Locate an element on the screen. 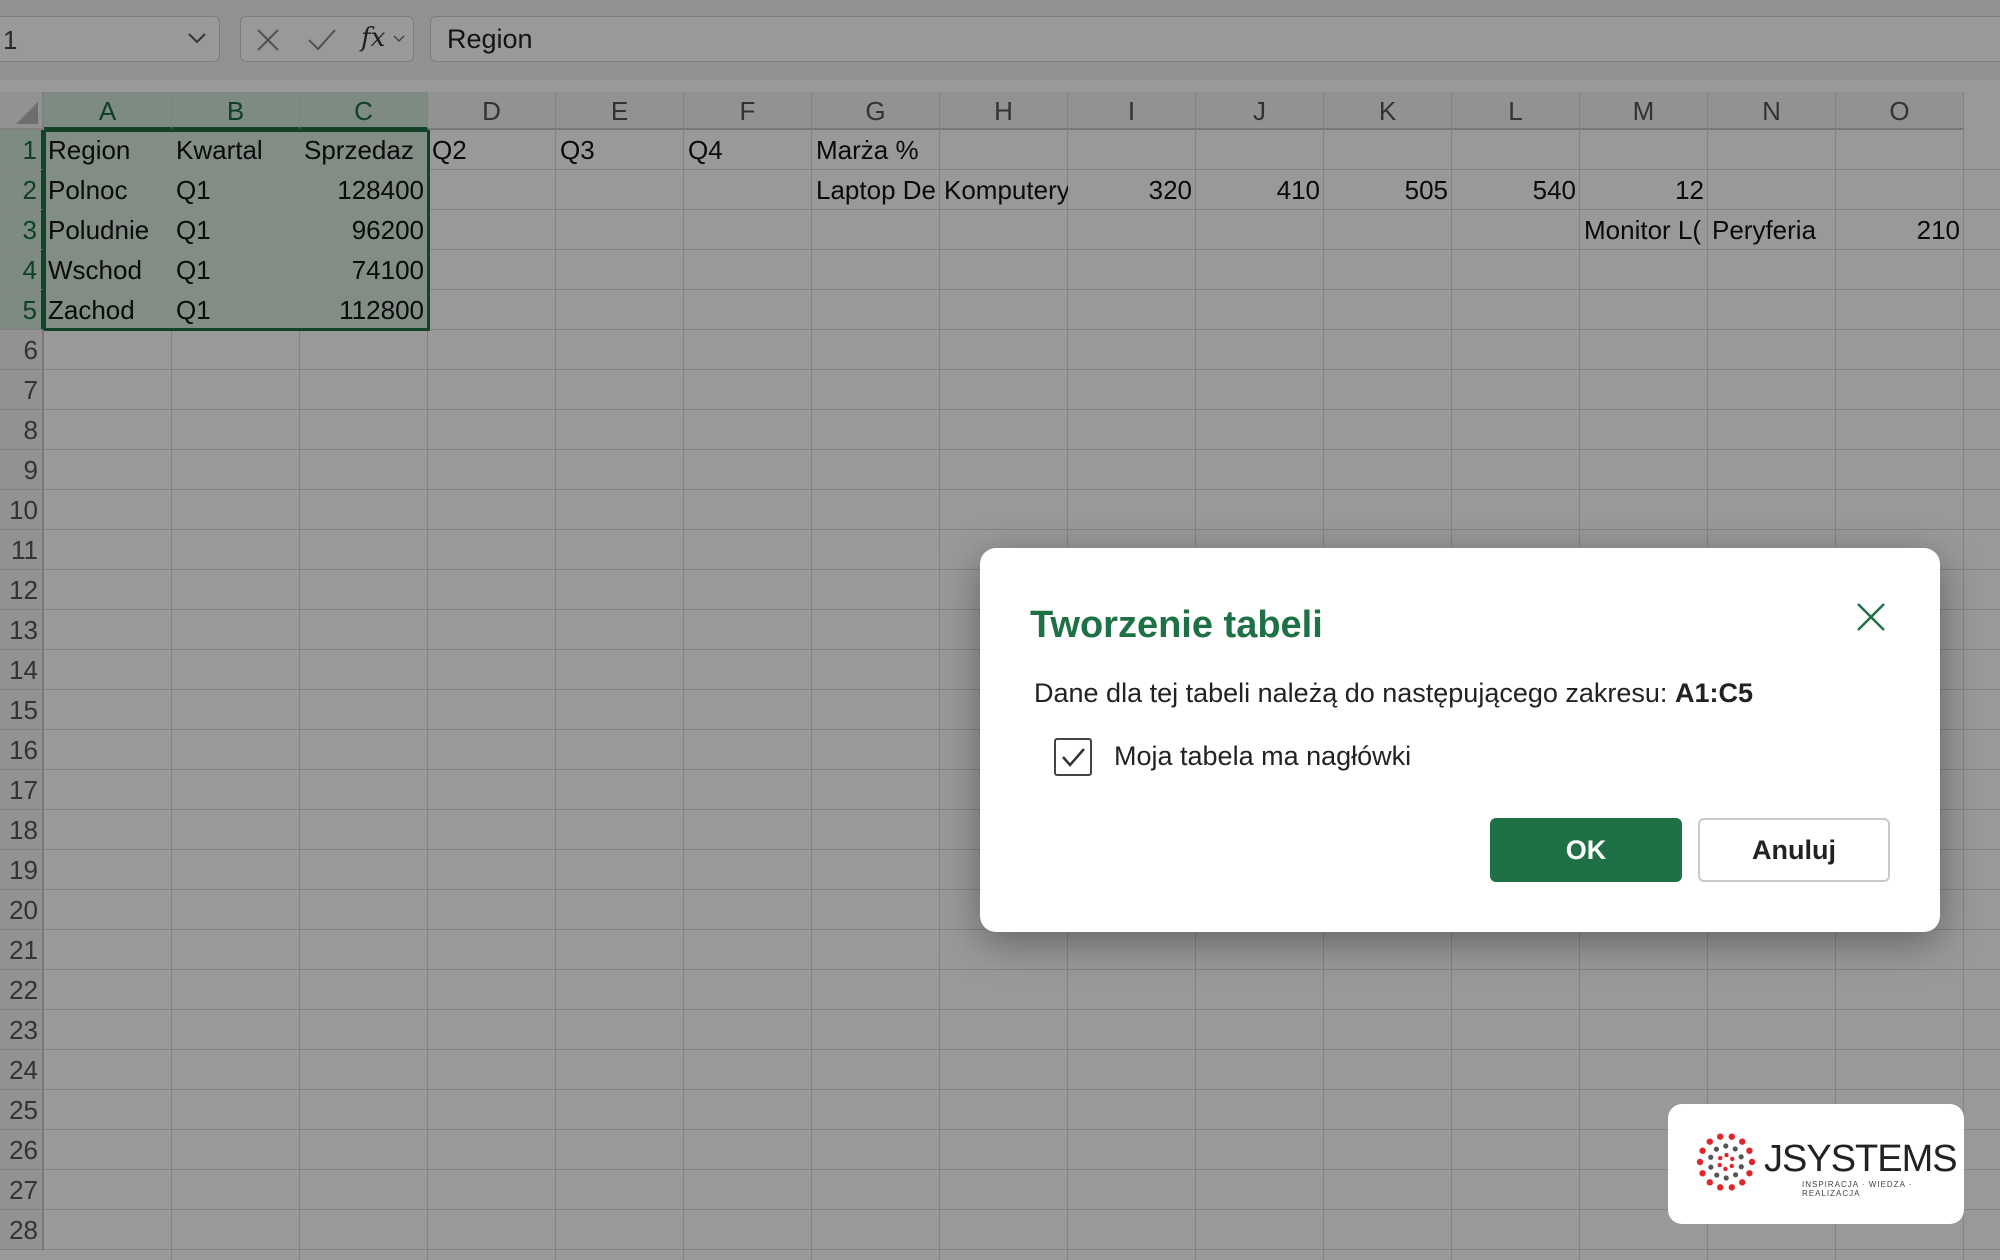  logo-wordmark: JSYSTEMS is located at coordinates (1861, 1159).